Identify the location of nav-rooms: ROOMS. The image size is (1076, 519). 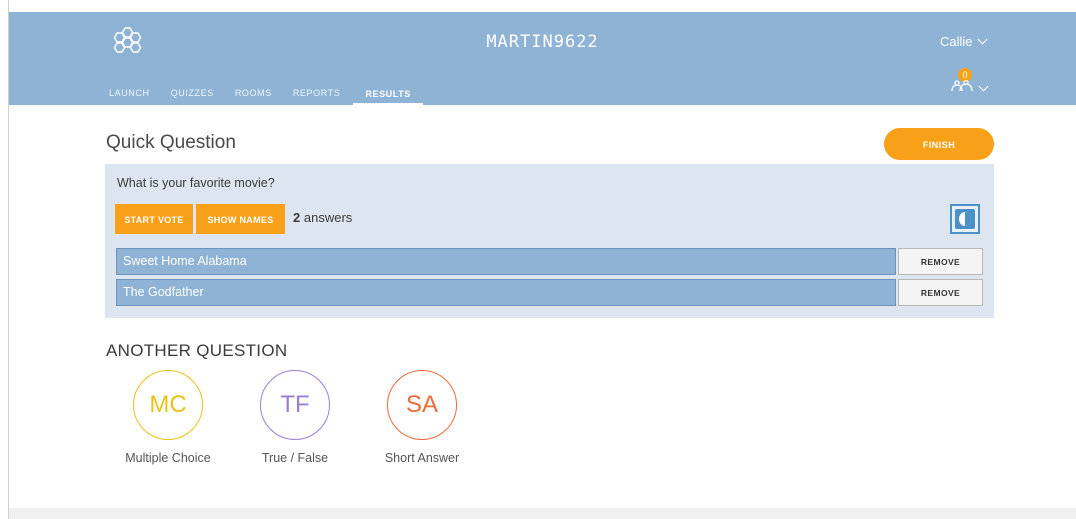
(262, 94).